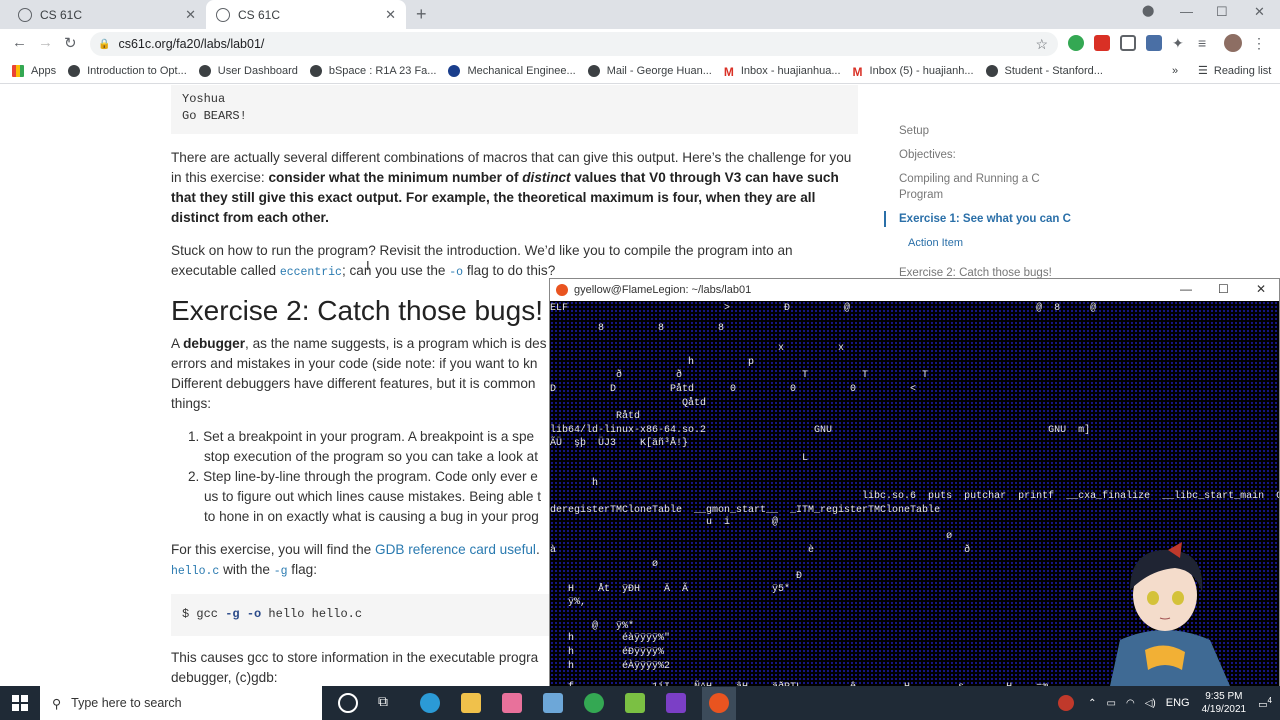 This screenshot has width=1280, height=720. Describe the element at coordinates (306, 14) in the screenshot. I see `browser-tab-2: CS 61C ✕` at that location.